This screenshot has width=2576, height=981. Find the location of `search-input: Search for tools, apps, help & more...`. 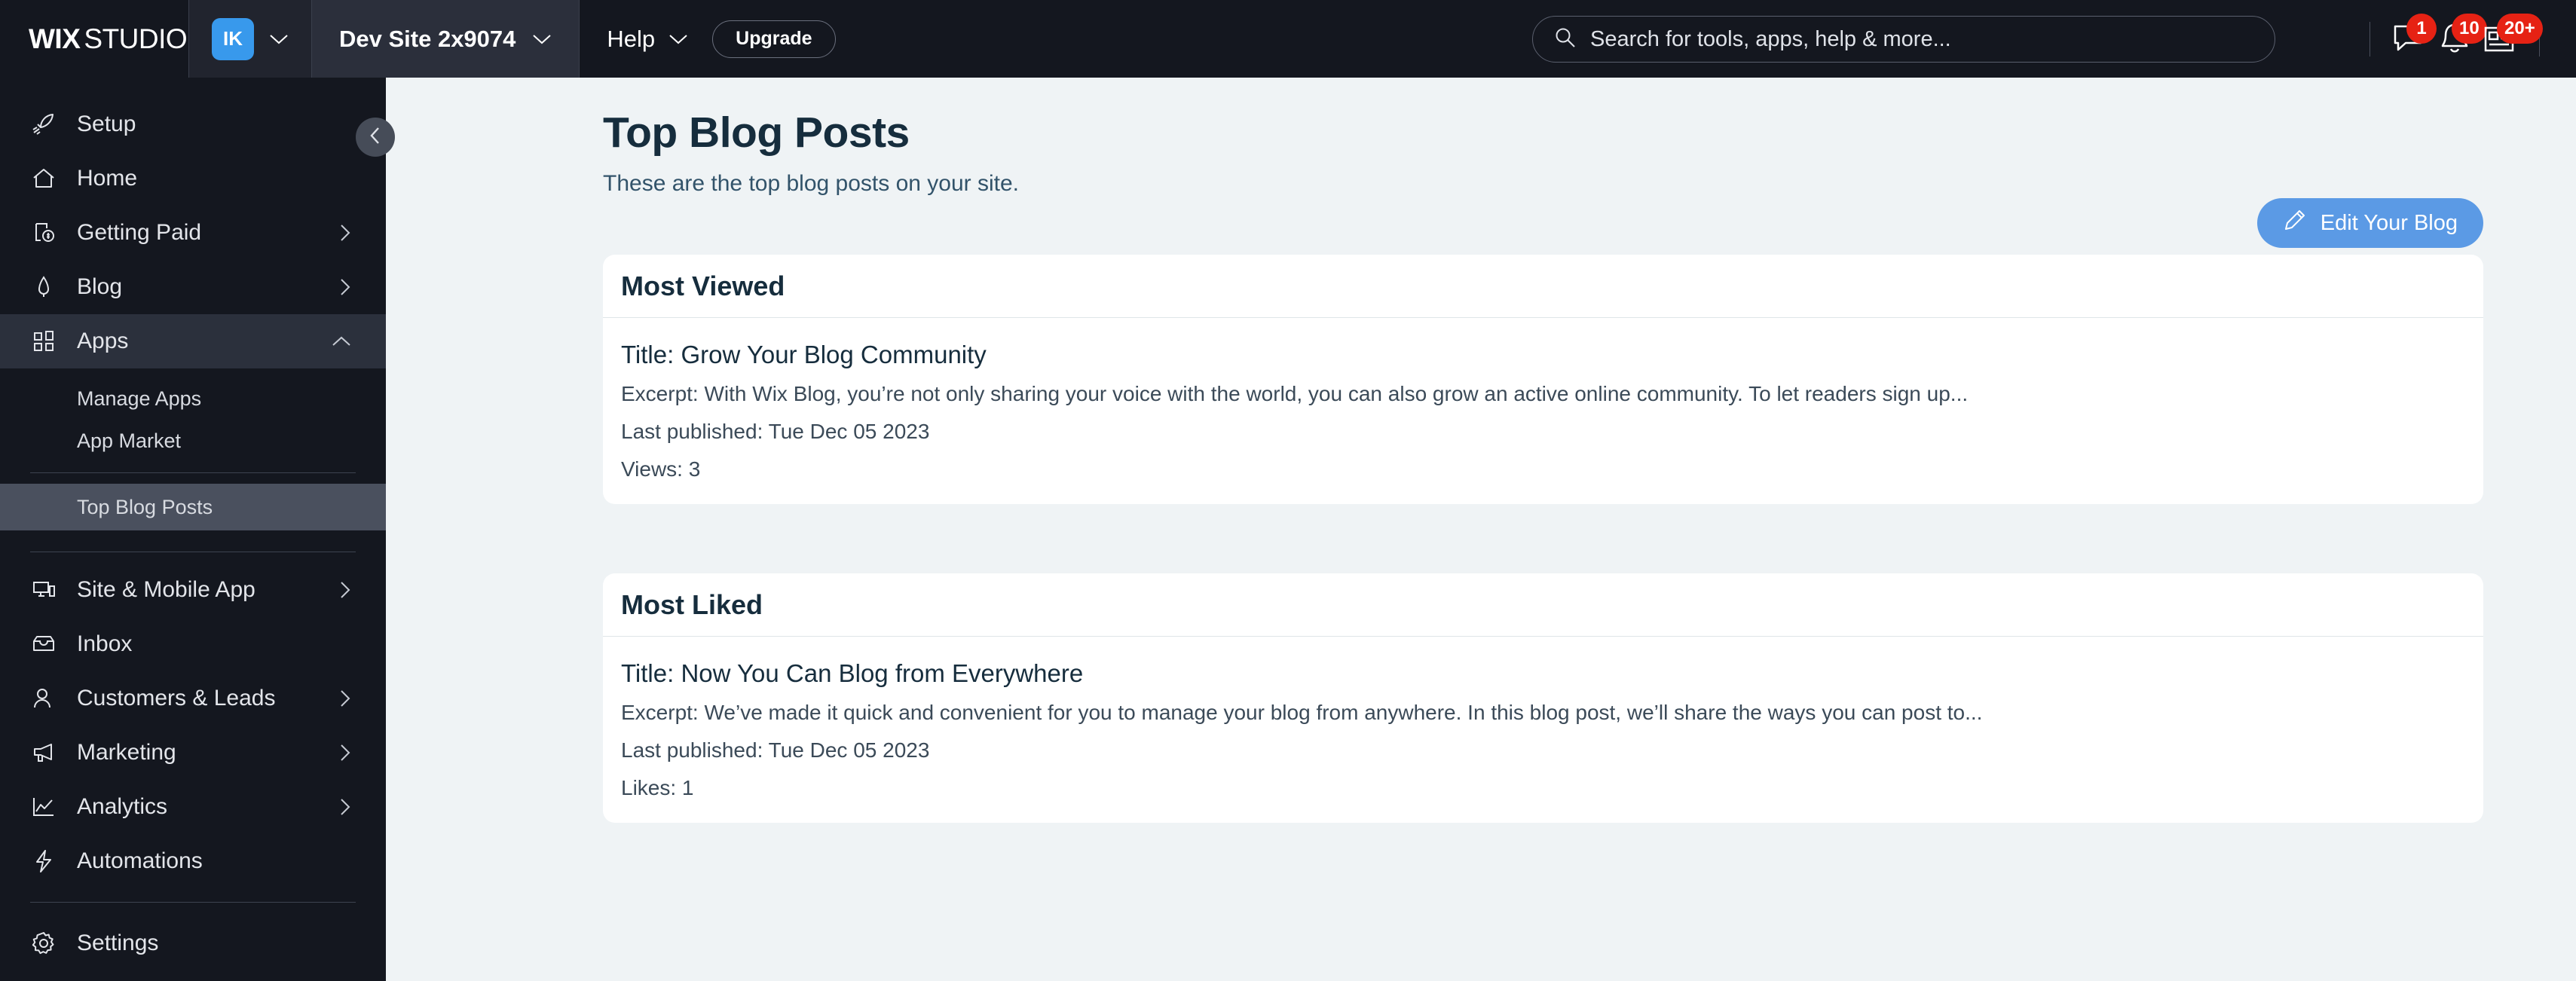

search-input: Search for tools, apps, help & more... is located at coordinates (1904, 39).